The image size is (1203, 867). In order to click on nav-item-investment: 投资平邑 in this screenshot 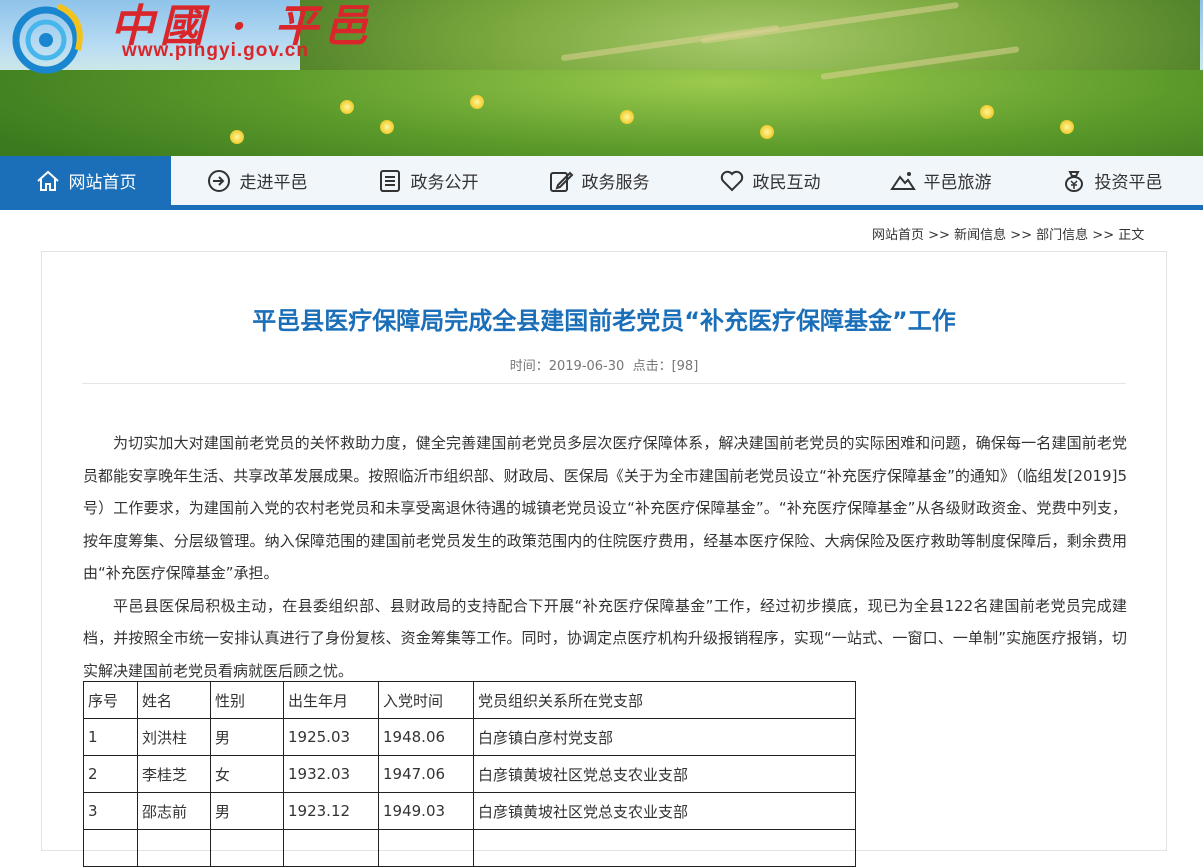, I will do `click(1111, 180)`.